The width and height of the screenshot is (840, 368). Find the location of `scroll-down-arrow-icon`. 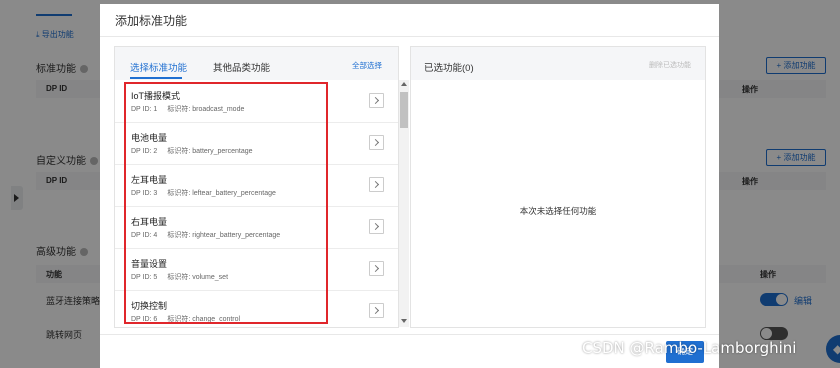

scroll-down-arrow-icon is located at coordinates (404, 321).